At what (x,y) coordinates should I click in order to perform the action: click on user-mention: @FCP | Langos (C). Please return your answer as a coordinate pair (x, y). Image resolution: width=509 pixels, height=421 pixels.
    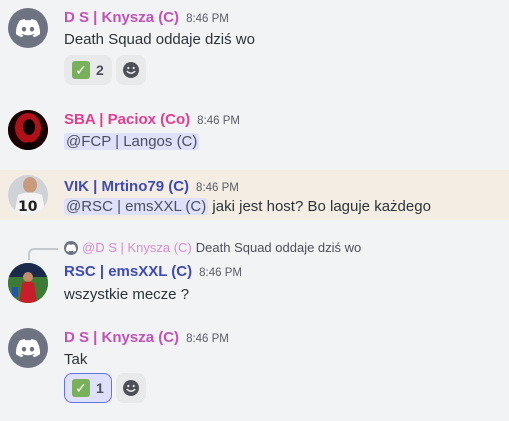
    Looking at the image, I should click on (132, 141).